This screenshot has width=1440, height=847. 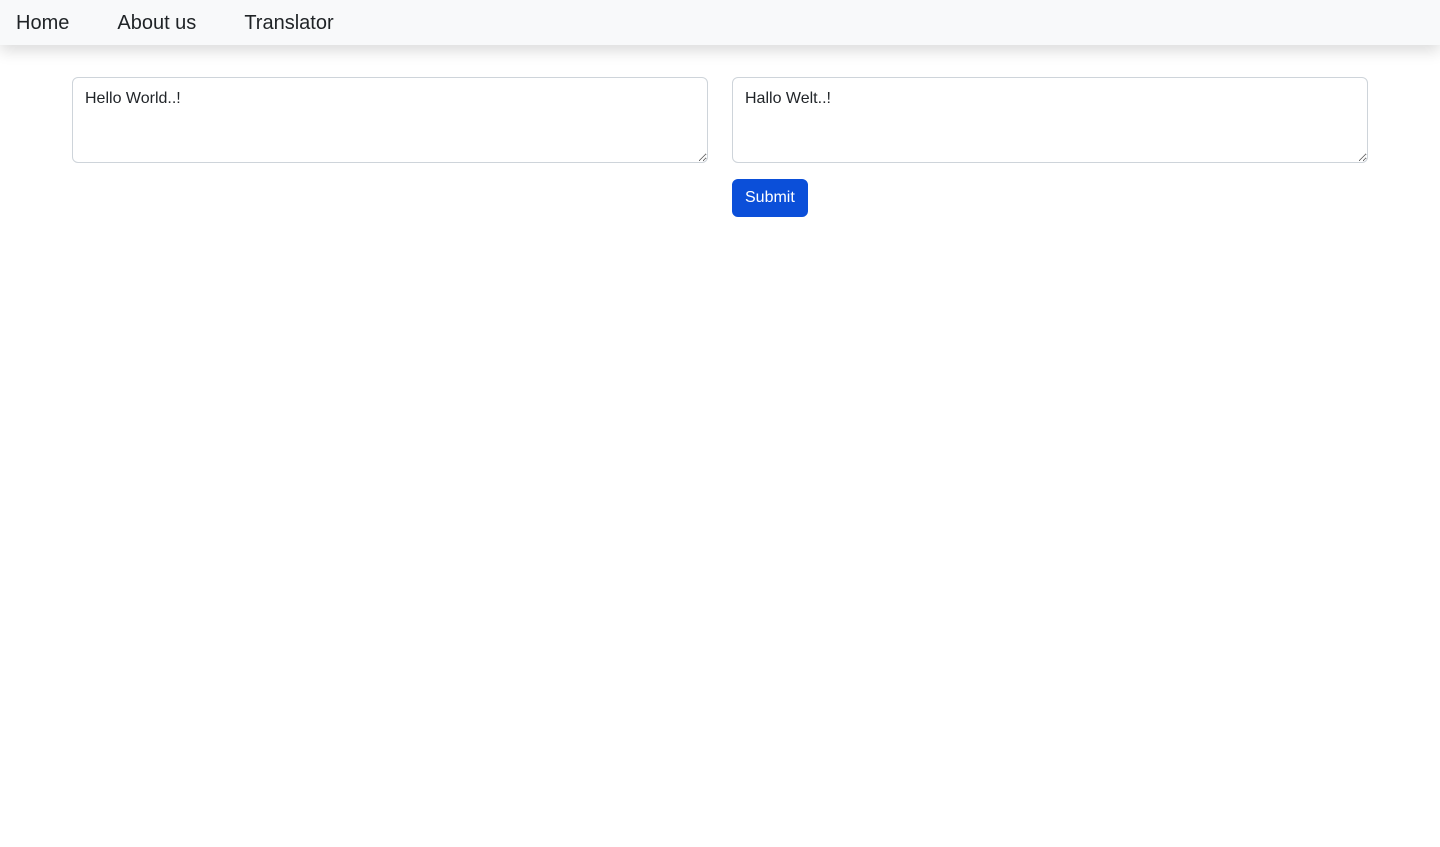 What do you see at coordinates (42, 23) in the screenshot?
I see `nav-link-home: Home` at bounding box center [42, 23].